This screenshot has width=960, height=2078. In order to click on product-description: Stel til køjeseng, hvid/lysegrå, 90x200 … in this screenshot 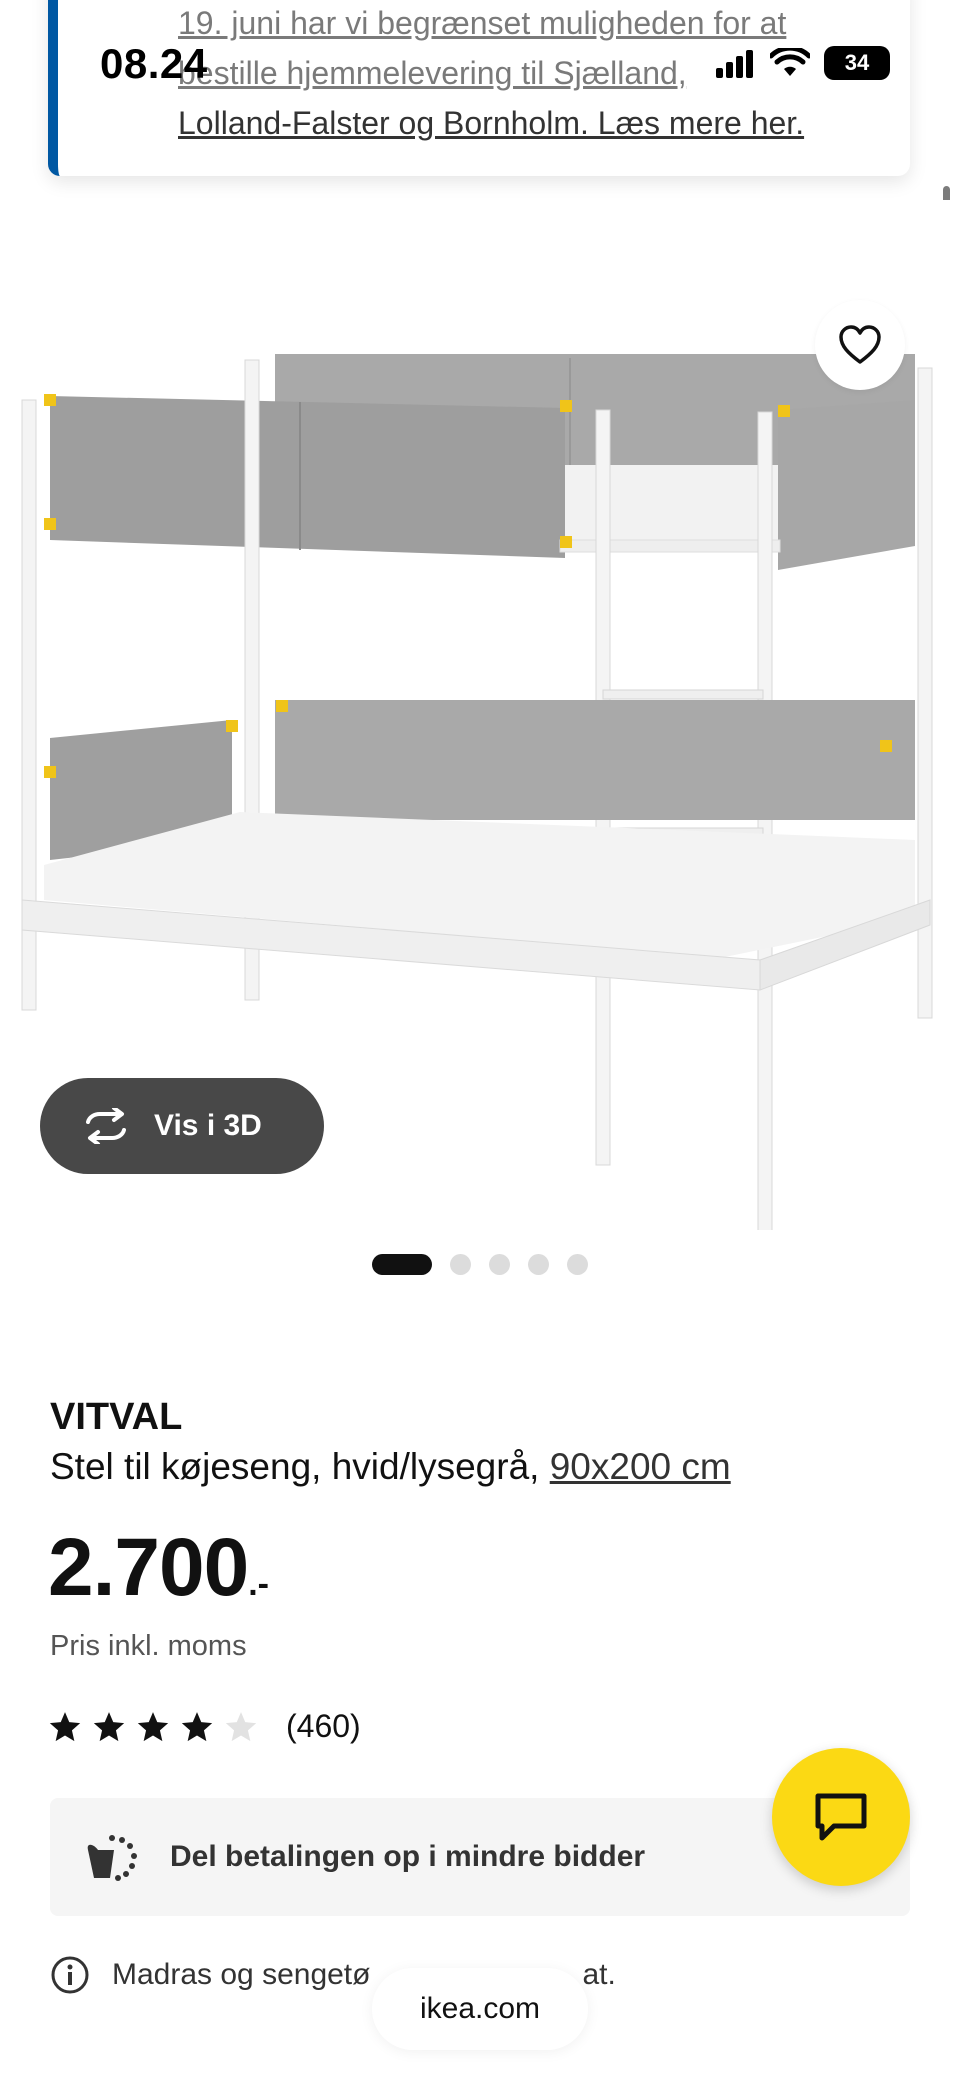, I will do `click(390, 1467)`.